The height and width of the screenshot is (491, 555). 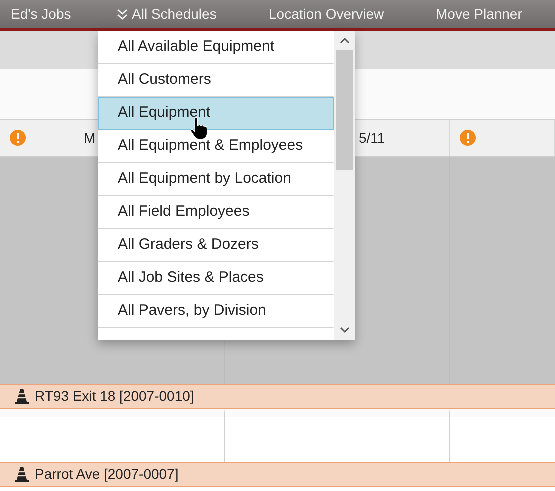 What do you see at coordinates (277, 474) in the screenshot?
I see `job-group-row: Parrot Ave [2007-0007]` at bounding box center [277, 474].